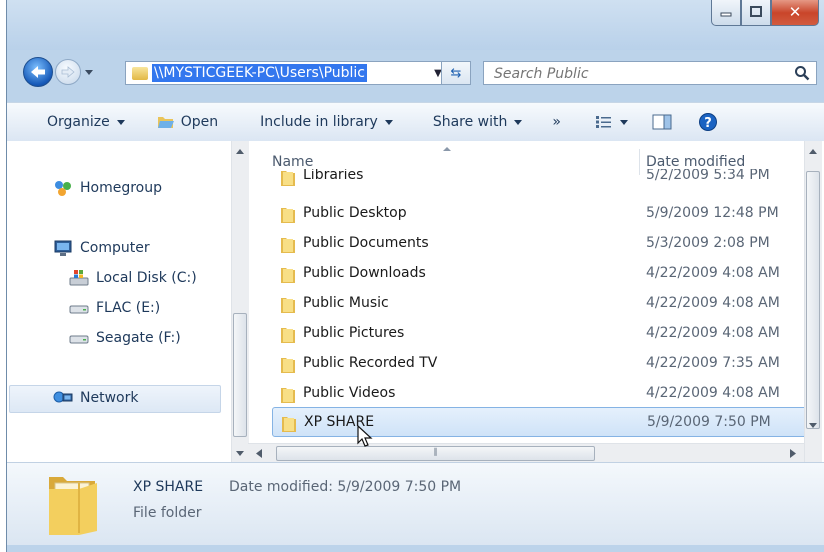  I want to click on minimize-icon, so click(726, 14).